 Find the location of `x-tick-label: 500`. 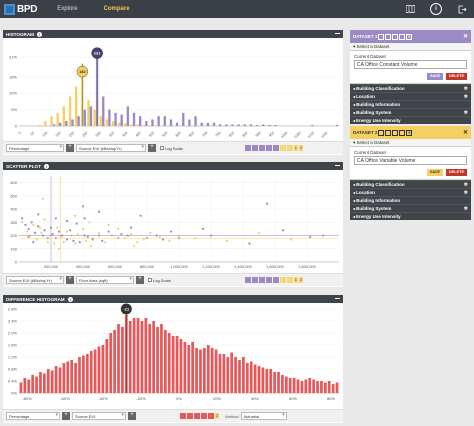

x-tick-label: 500 is located at coordinates (151, 134).